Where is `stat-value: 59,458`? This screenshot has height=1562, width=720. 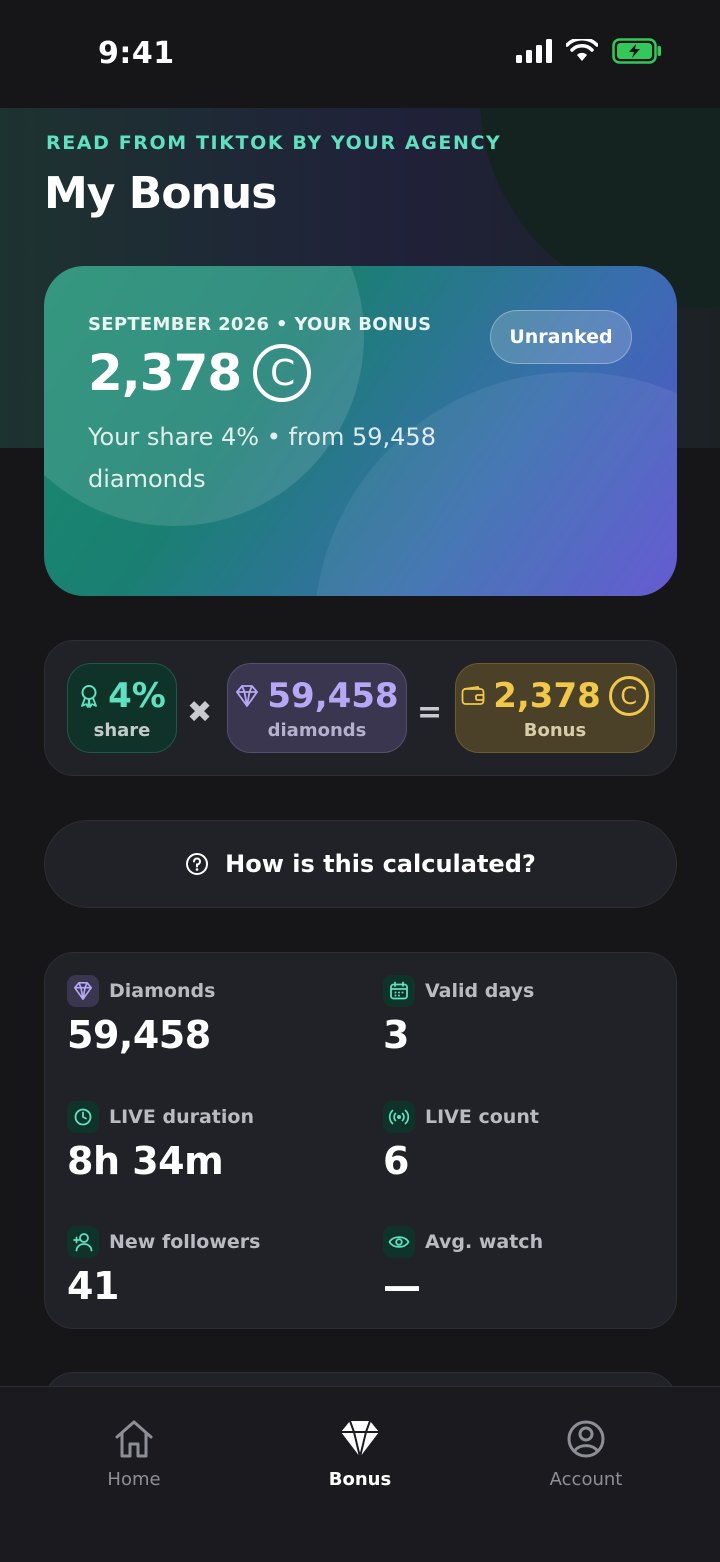 stat-value: 59,458 is located at coordinates (139, 1035).